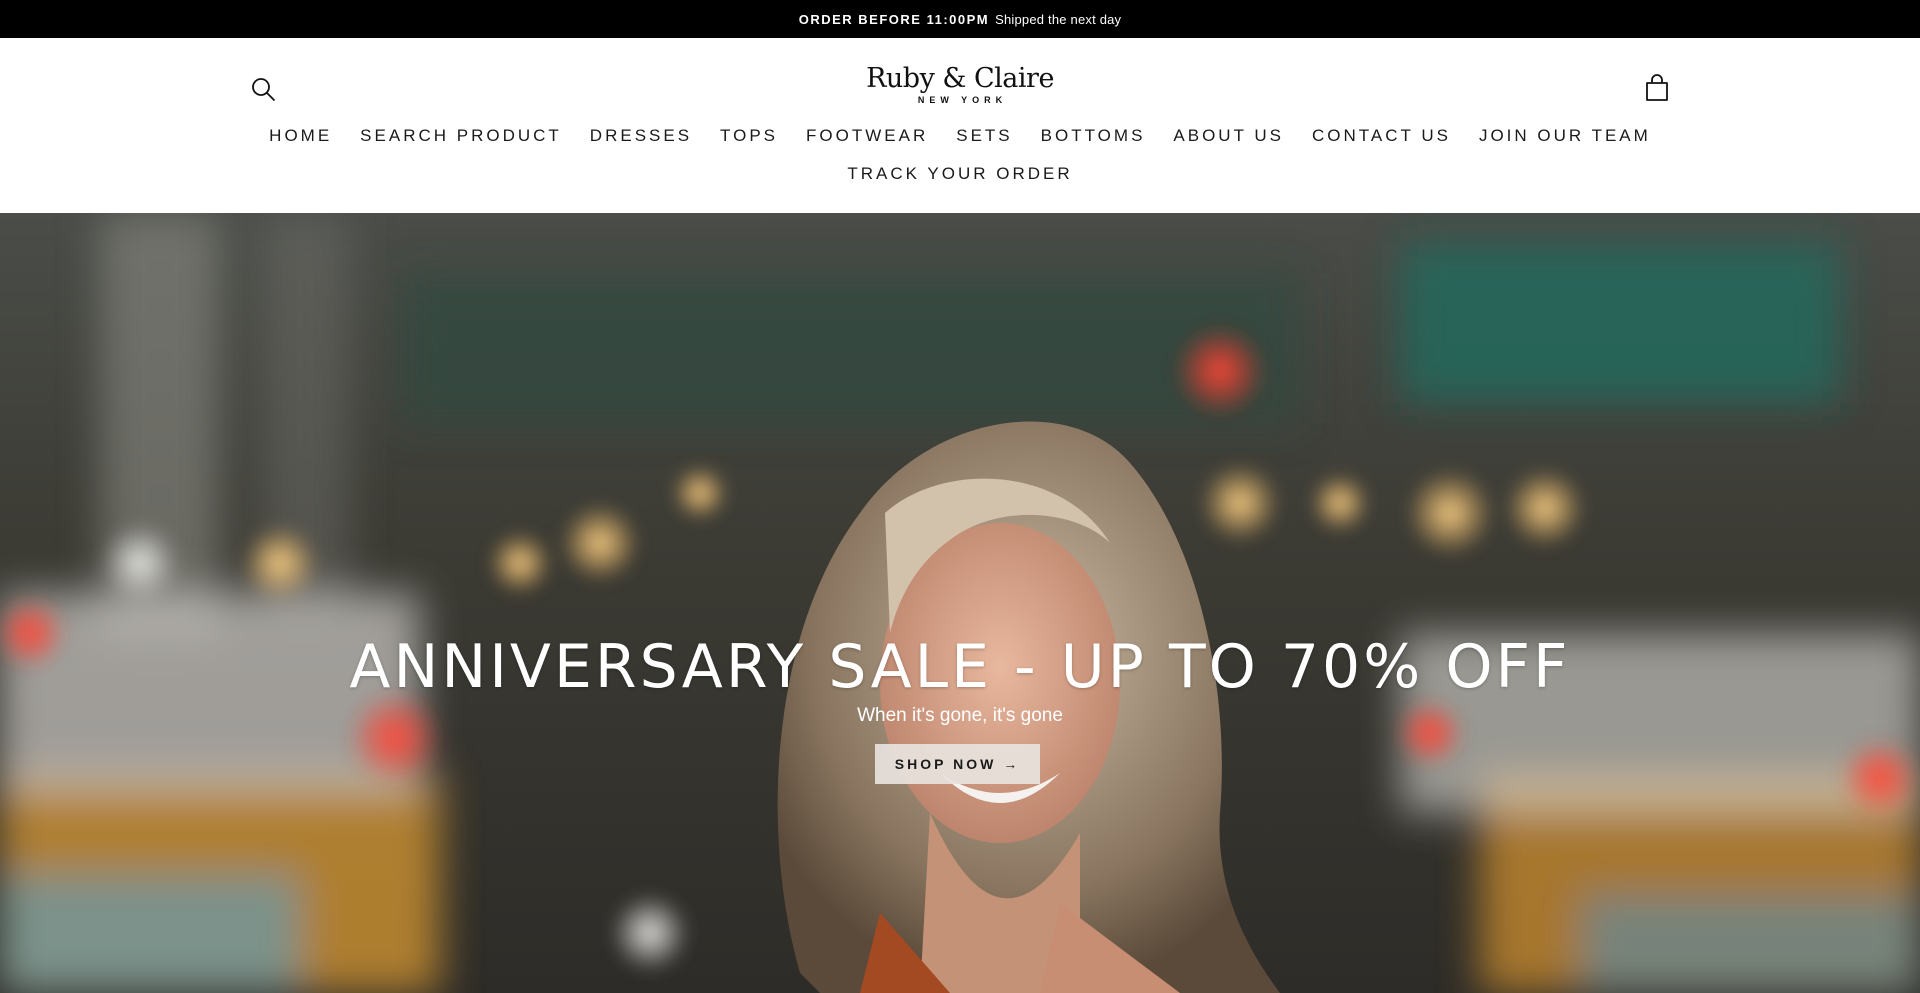 The height and width of the screenshot is (993, 1920). I want to click on logo-subtitle: NEW YORK, so click(962, 100).